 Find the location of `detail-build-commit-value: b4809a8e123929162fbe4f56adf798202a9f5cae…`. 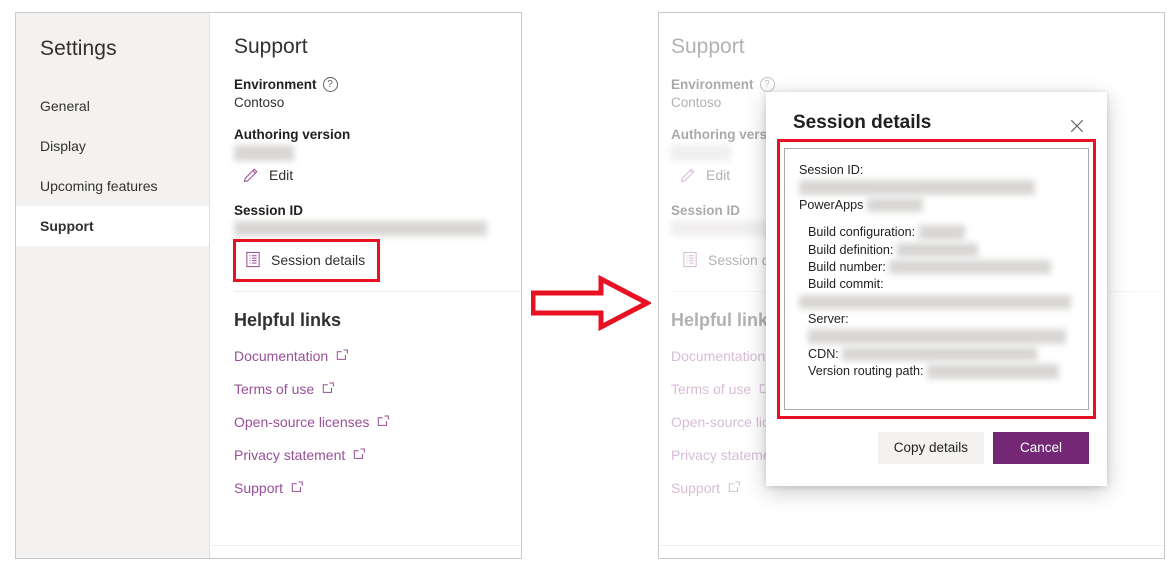

detail-build-commit-value: b4809a8e123929162fbe4f56adf798202a9f5cae… is located at coordinates (935, 302).